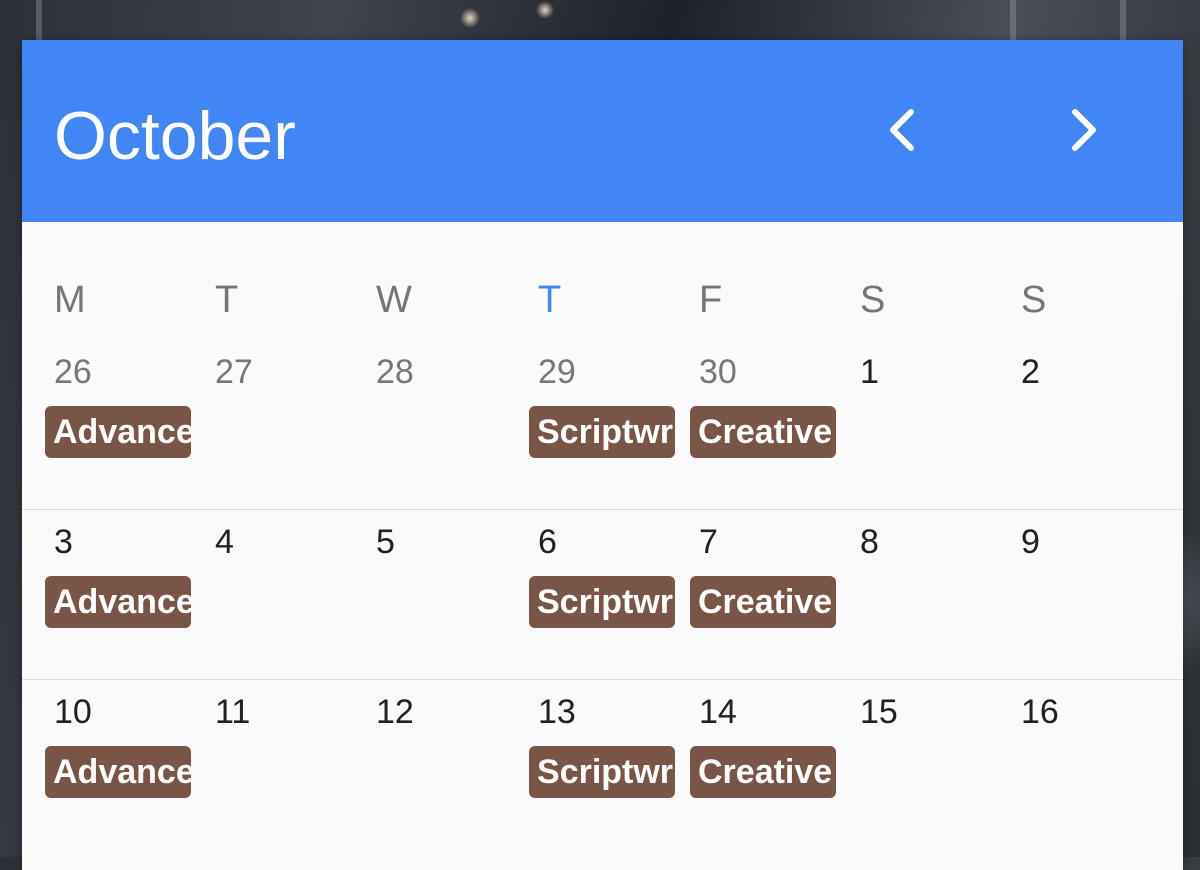 This screenshot has width=1200, height=870. What do you see at coordinates (394, 300) in the screenshot?
I see `weekday-label: W` at bounding box center [394, 300].